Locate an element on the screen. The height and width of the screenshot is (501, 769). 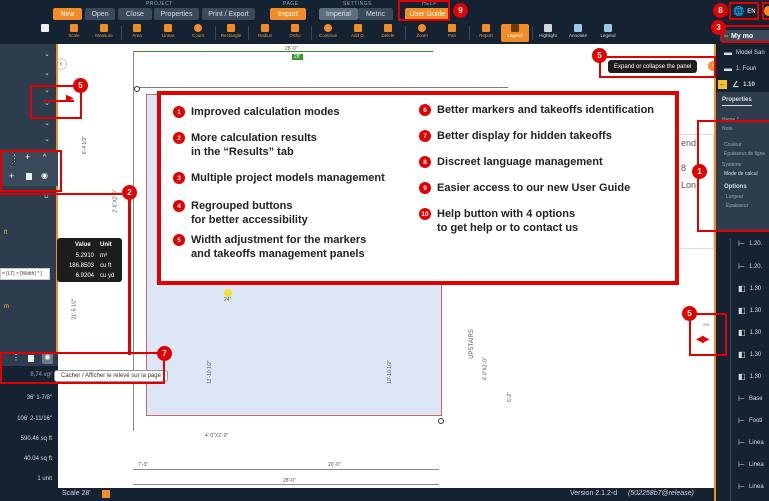
dimension-label: 11'-10 1/2" is located at coordinates (209, 372).